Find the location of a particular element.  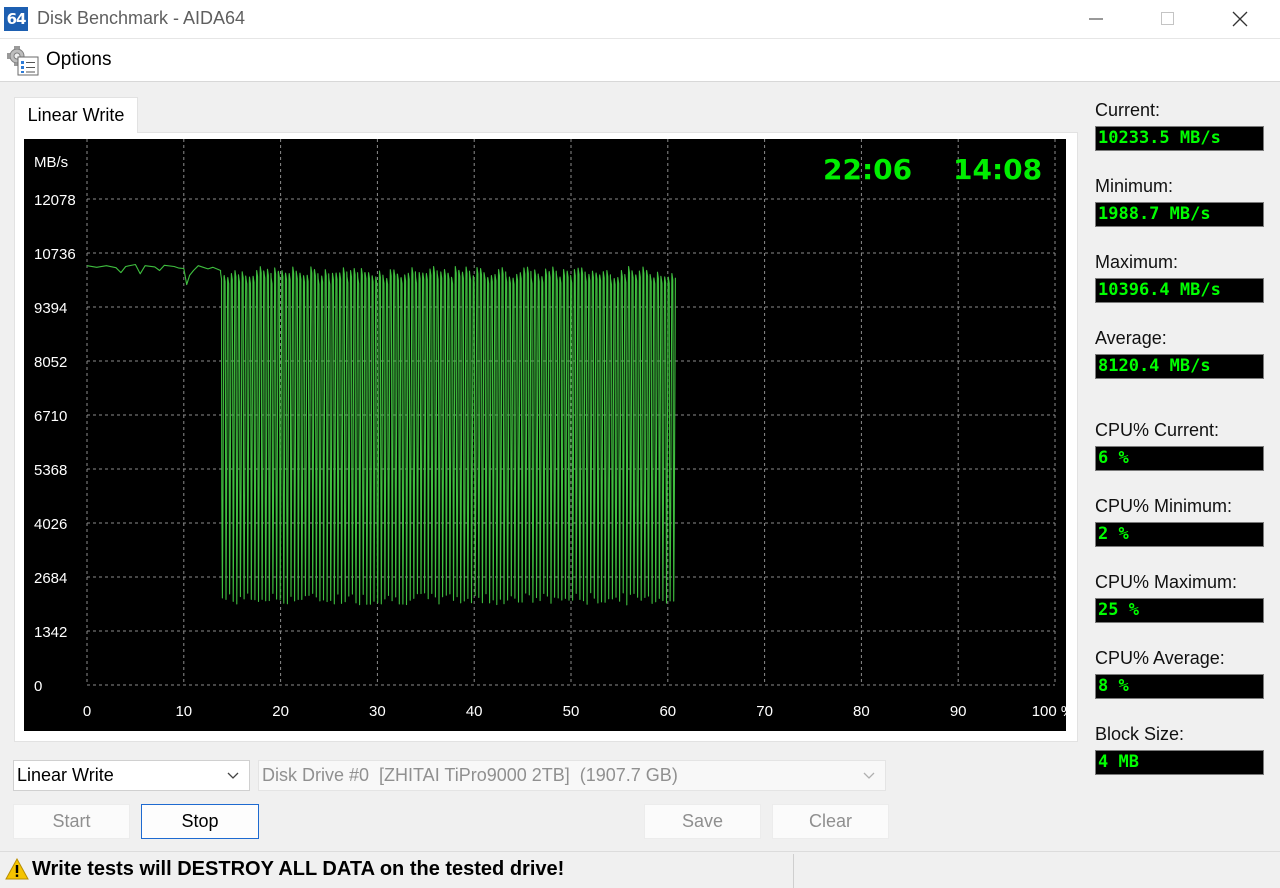

y-tick-label: 1342 is located at coordinates (50, 632).